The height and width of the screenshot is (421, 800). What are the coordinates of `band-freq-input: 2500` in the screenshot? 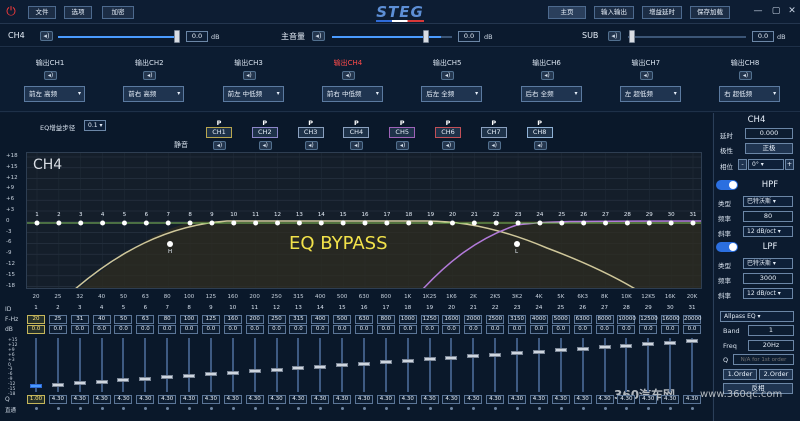 It's located at (495, 319).